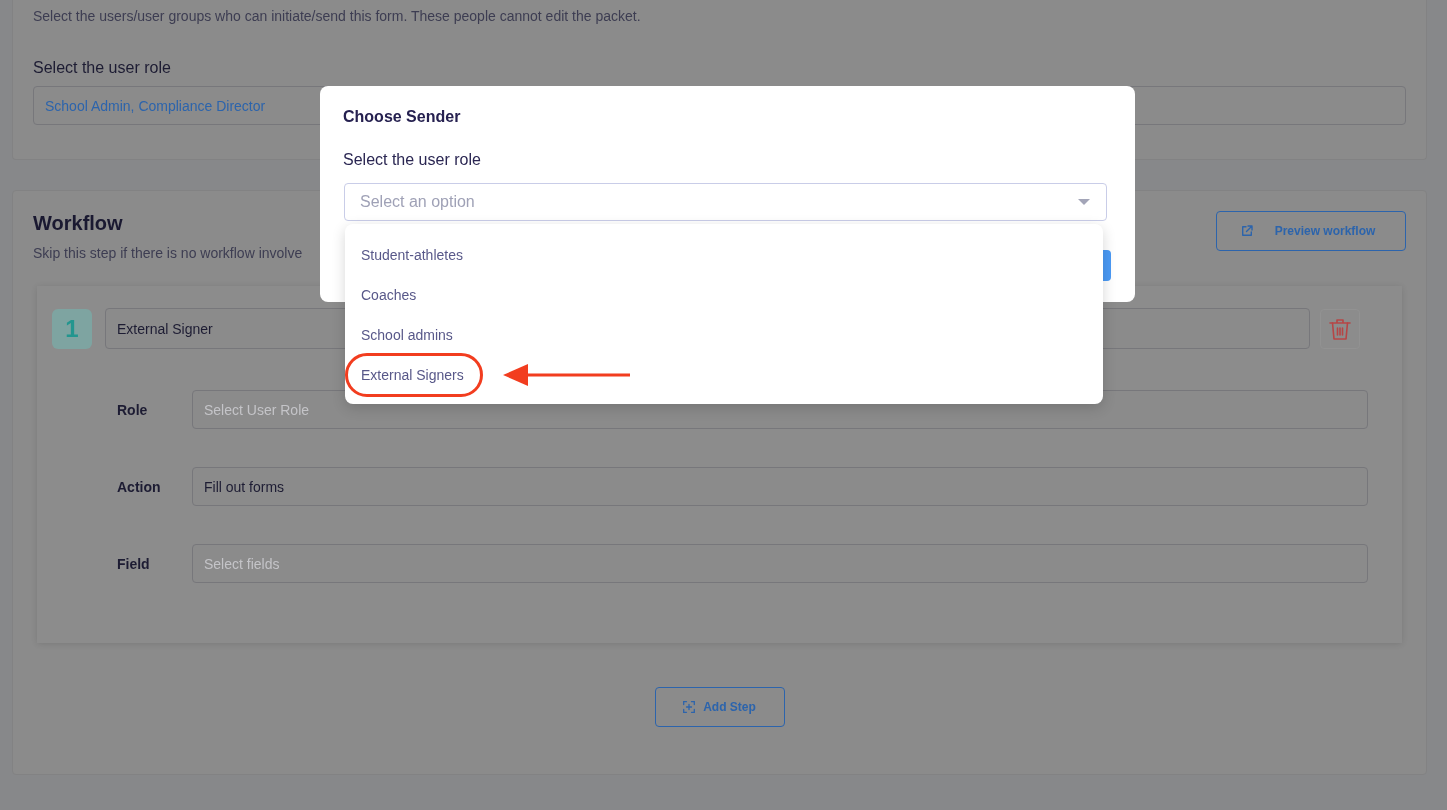  What do you see at coordinates (168, 253) in the screenshot?
I see `section-description: Skip this step if there is no workflow involve` at bounding box center [168, 253].